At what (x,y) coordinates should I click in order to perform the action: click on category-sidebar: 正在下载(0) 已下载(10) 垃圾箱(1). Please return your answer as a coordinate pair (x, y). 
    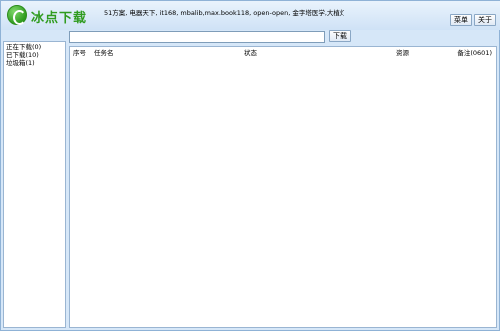
    Looking at the image, I should click on (34, 184).